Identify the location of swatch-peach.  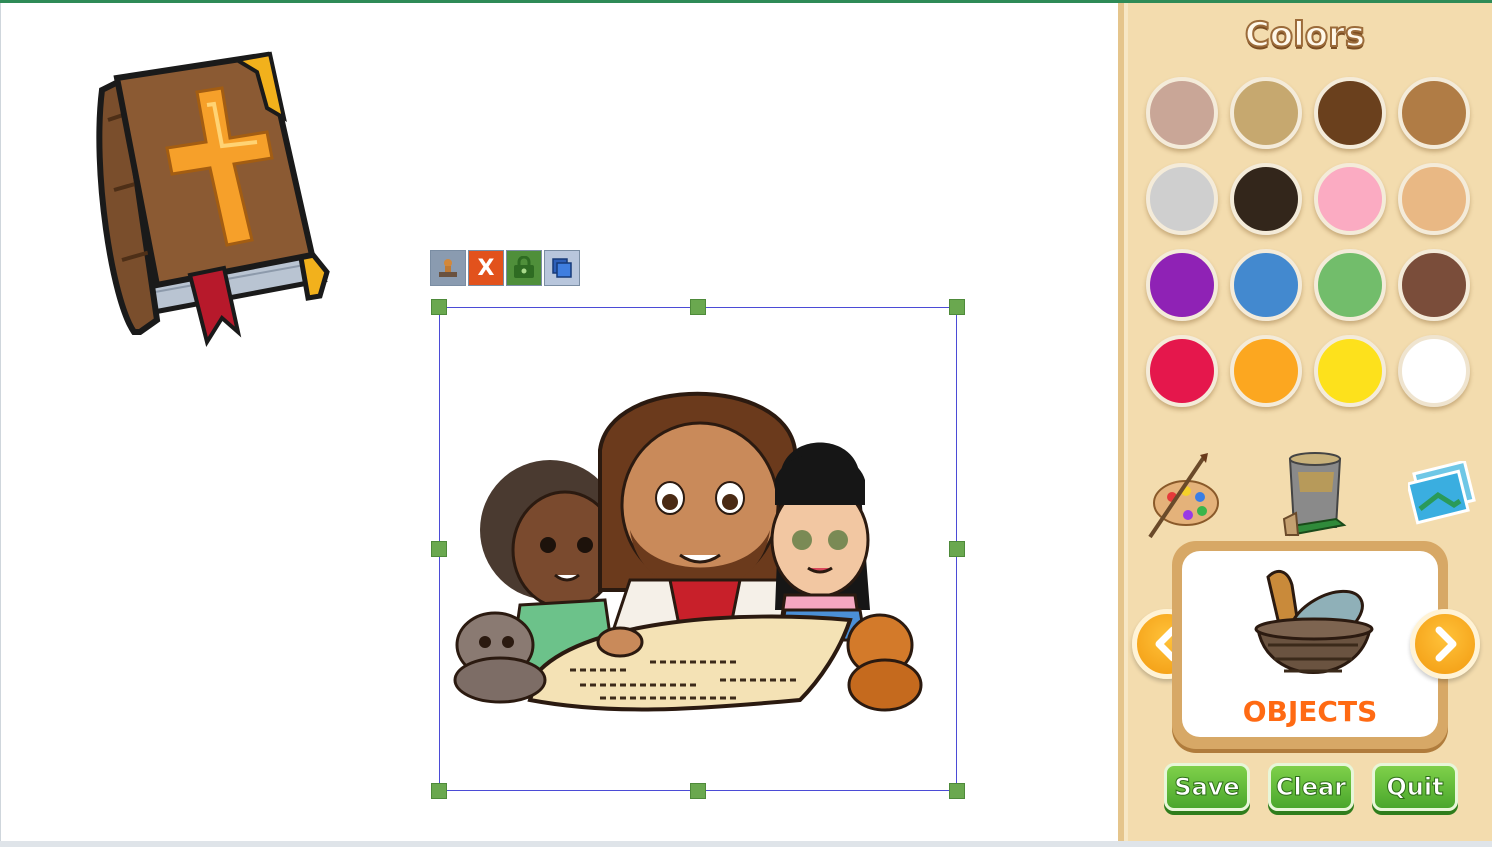
(1434, 199).